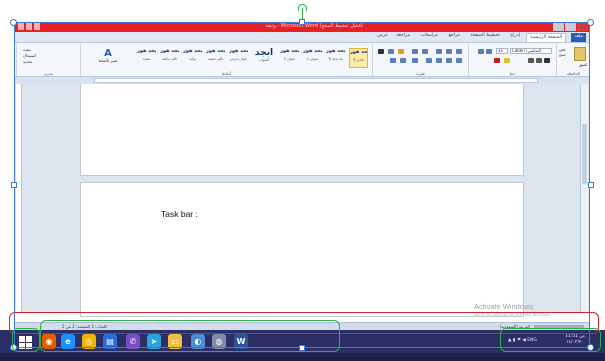 The image size is (605, 361). I want to click on resize-handle-top-right, so click(590, 22).